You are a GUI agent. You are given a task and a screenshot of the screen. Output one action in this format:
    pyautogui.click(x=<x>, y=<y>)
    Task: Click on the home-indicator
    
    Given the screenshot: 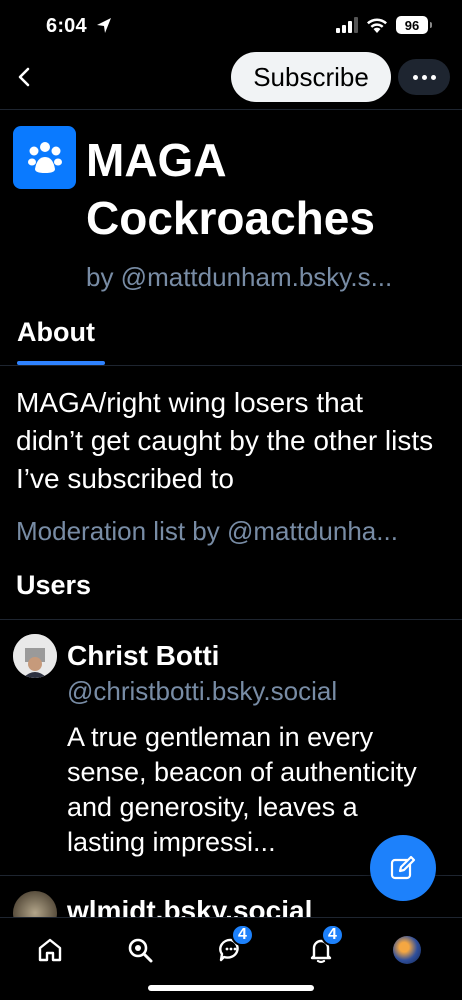 What is the action you would take?
    pyautogui.click(x=231, y=988)
    